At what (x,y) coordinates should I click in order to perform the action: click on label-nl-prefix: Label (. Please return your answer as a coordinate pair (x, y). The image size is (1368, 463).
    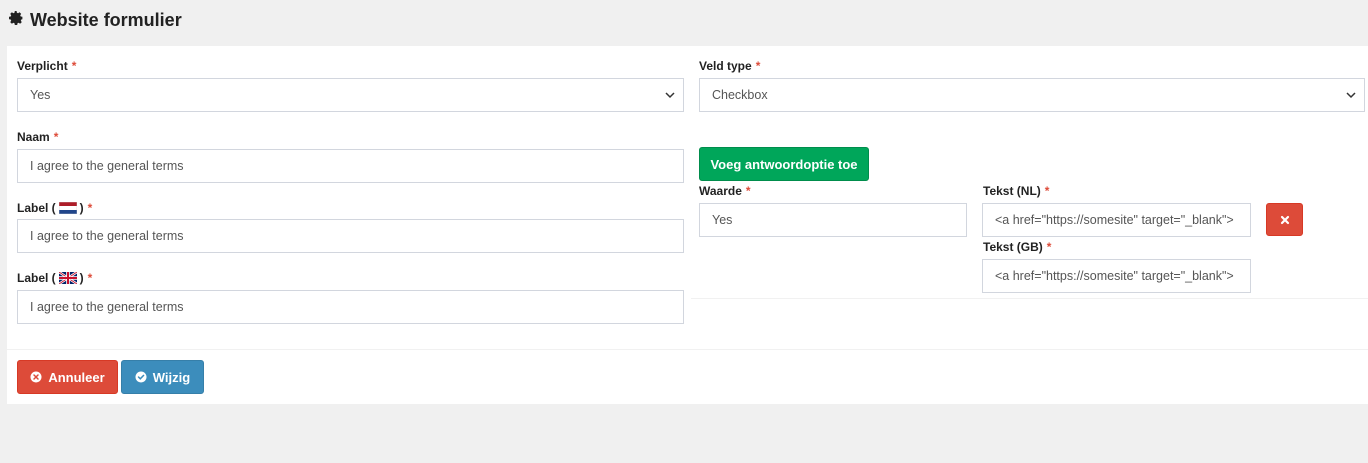
    Looking at the image, I should click on (36, 208).